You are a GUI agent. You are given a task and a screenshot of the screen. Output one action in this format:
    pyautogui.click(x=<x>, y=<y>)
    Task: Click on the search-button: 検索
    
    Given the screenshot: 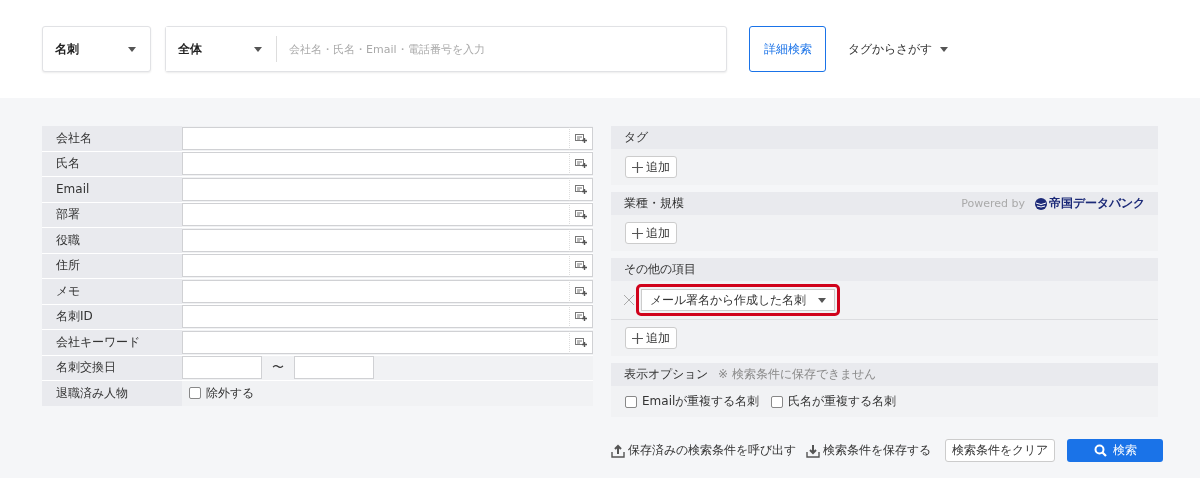 What is the action you would take?
    pyautogui.click(x=1115, y=450)
    